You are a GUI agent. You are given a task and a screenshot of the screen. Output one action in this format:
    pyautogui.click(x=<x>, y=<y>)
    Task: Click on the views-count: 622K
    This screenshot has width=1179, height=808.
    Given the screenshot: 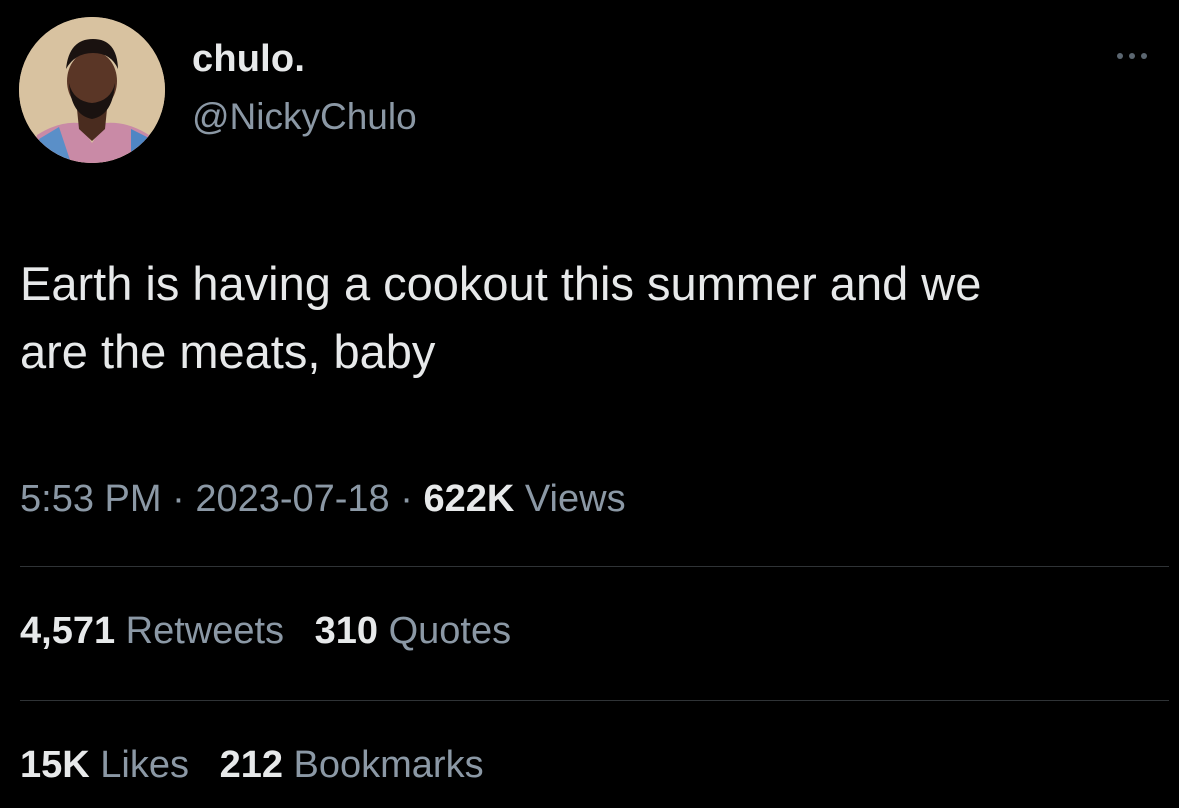 What is the action you would take?
    pyautogui.click(x=469, y=499)
    